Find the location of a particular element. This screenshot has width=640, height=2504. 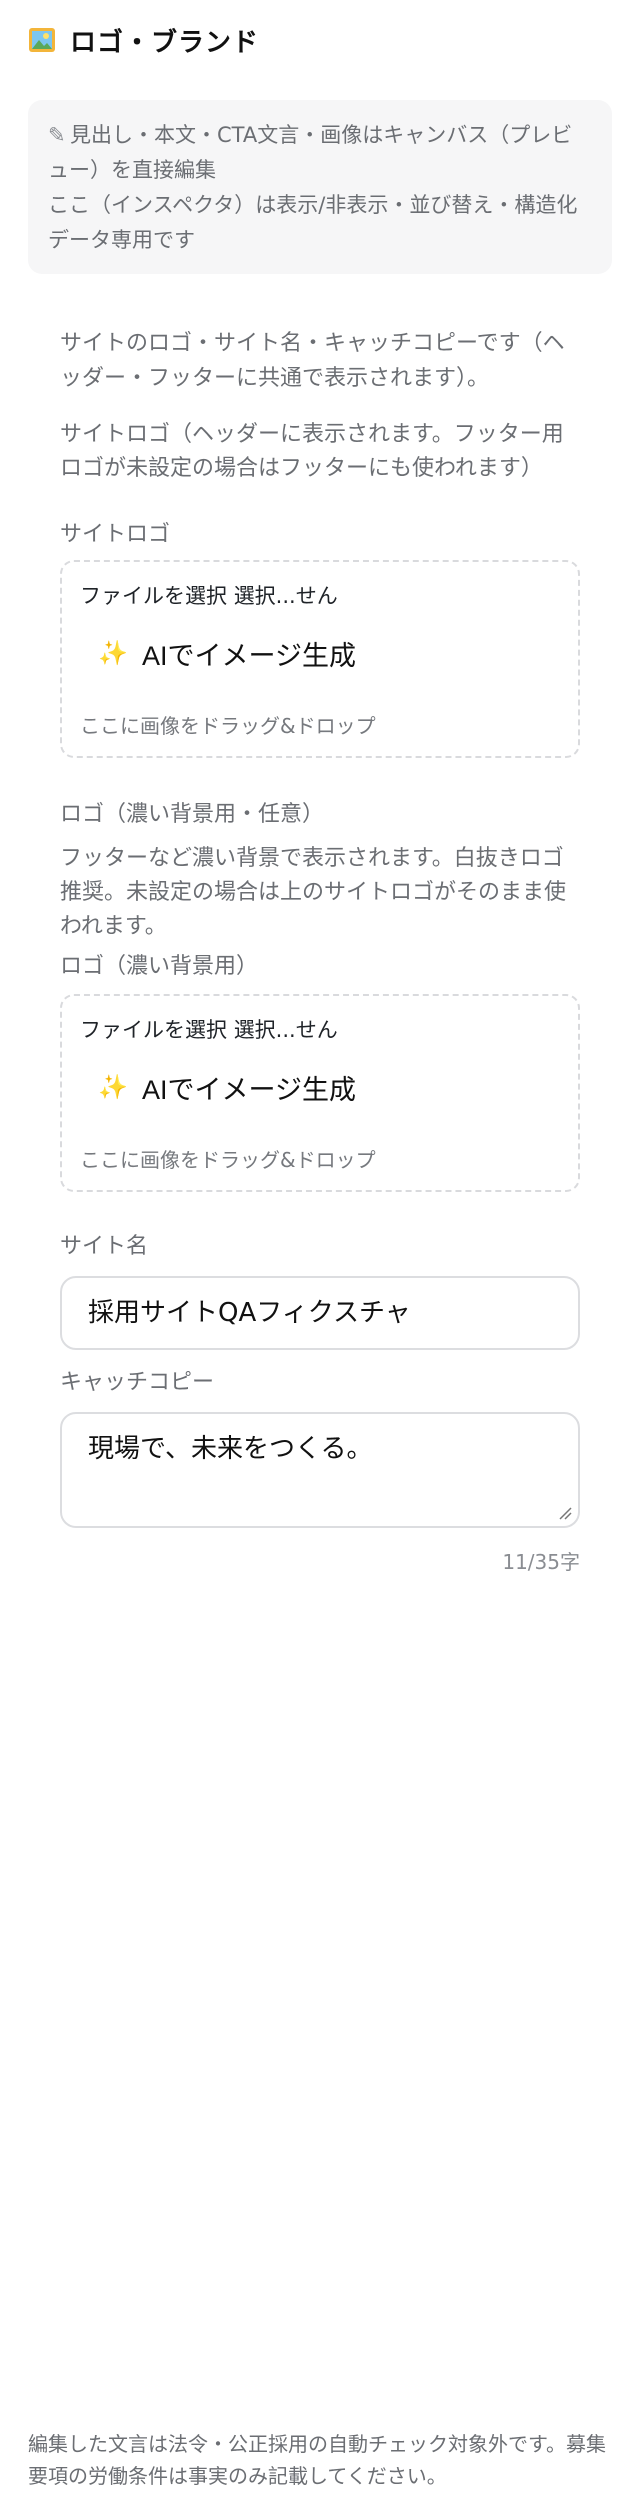

site-name-input: 採用サイトQAフィクスチャ is located at coordinates (320, 1313).